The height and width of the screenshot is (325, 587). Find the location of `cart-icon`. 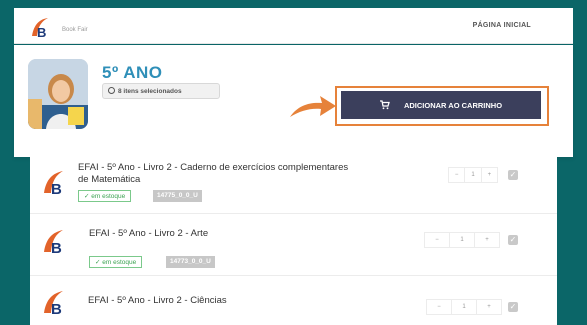

cart-icon is located at coordinates (384, 105).